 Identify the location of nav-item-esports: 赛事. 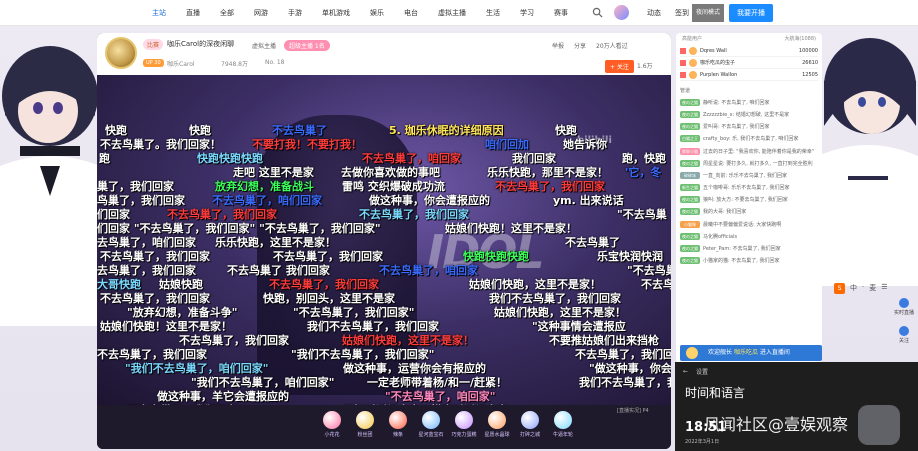
(561, 13).